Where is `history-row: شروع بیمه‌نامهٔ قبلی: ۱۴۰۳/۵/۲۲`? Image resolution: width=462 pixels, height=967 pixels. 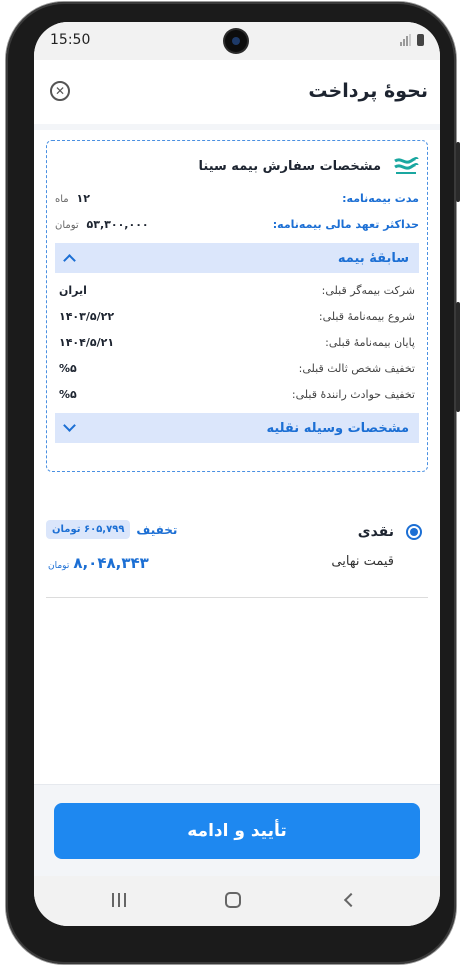
history-row: شروع بیمه‌نامهٔ قبلی: ۱۴۰۳/۵/۲۲ is located at coordinates (237, 316).